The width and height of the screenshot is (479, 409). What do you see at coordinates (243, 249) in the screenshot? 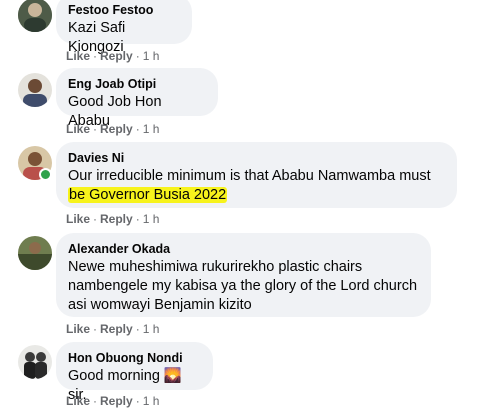
I see `comment-author: Alexander Okada` at bounding box center [243, 249].